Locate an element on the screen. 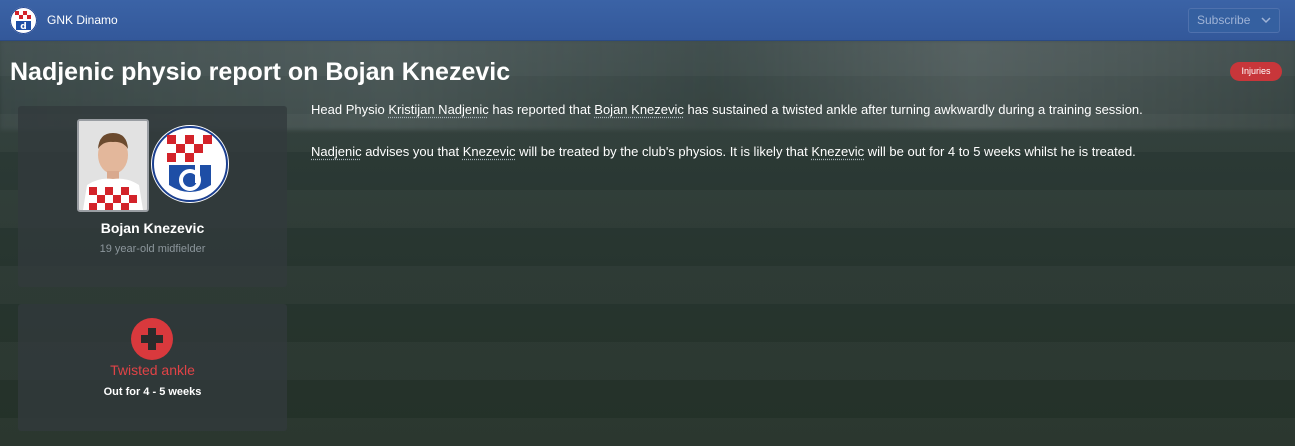 The image size is (1295, 446). report-text: has reported that is located at coordinates (541, 109).